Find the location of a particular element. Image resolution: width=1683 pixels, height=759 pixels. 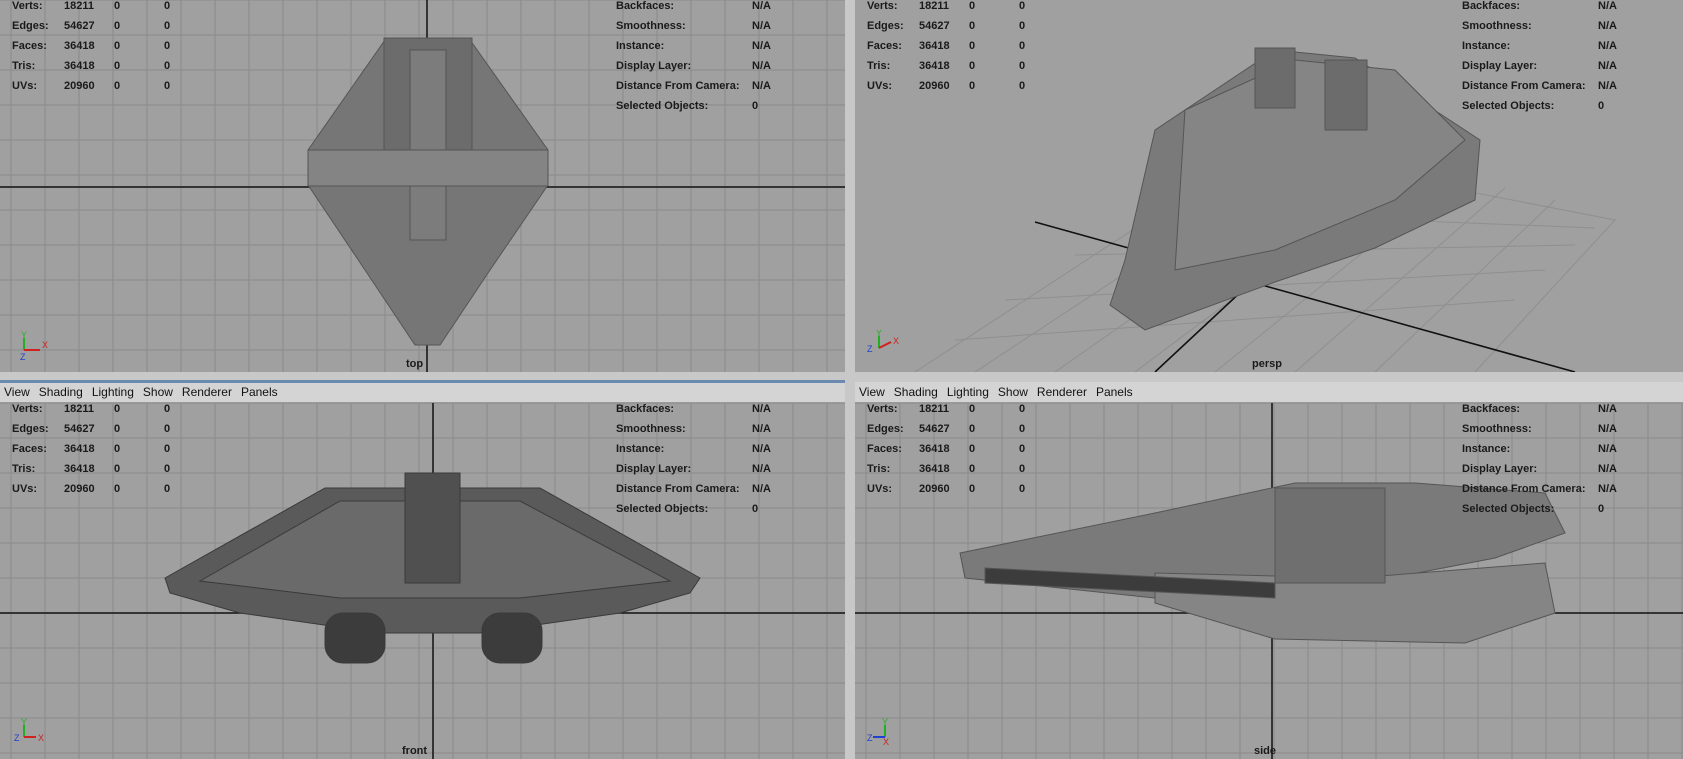

svg-text: Z is located at coordinates (23, 356).